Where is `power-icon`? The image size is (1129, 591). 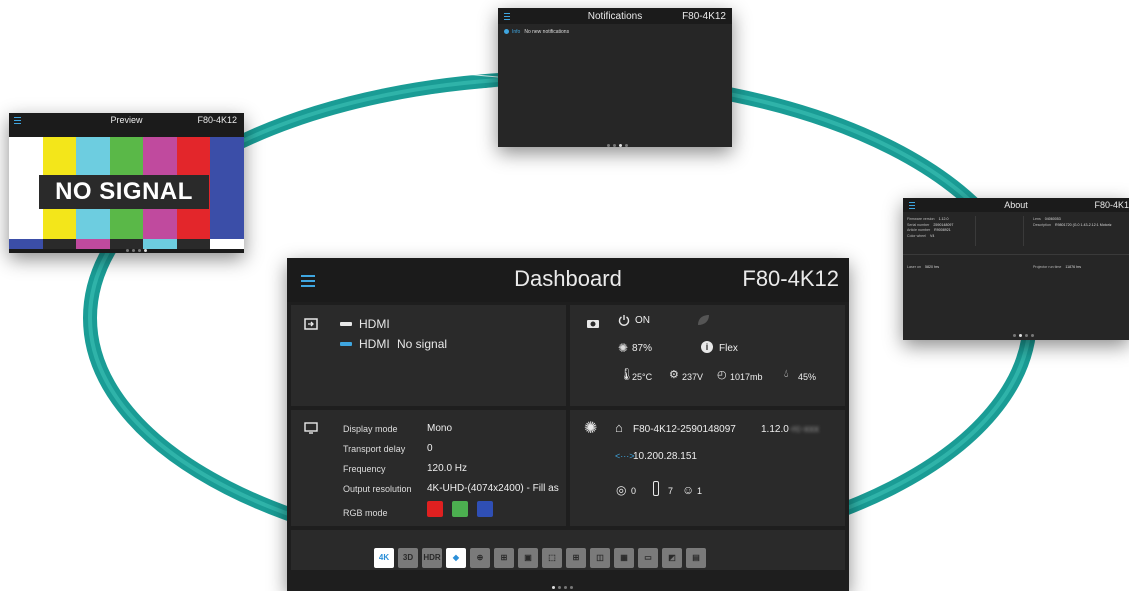 power-icon is located at coordinates (624, 320).